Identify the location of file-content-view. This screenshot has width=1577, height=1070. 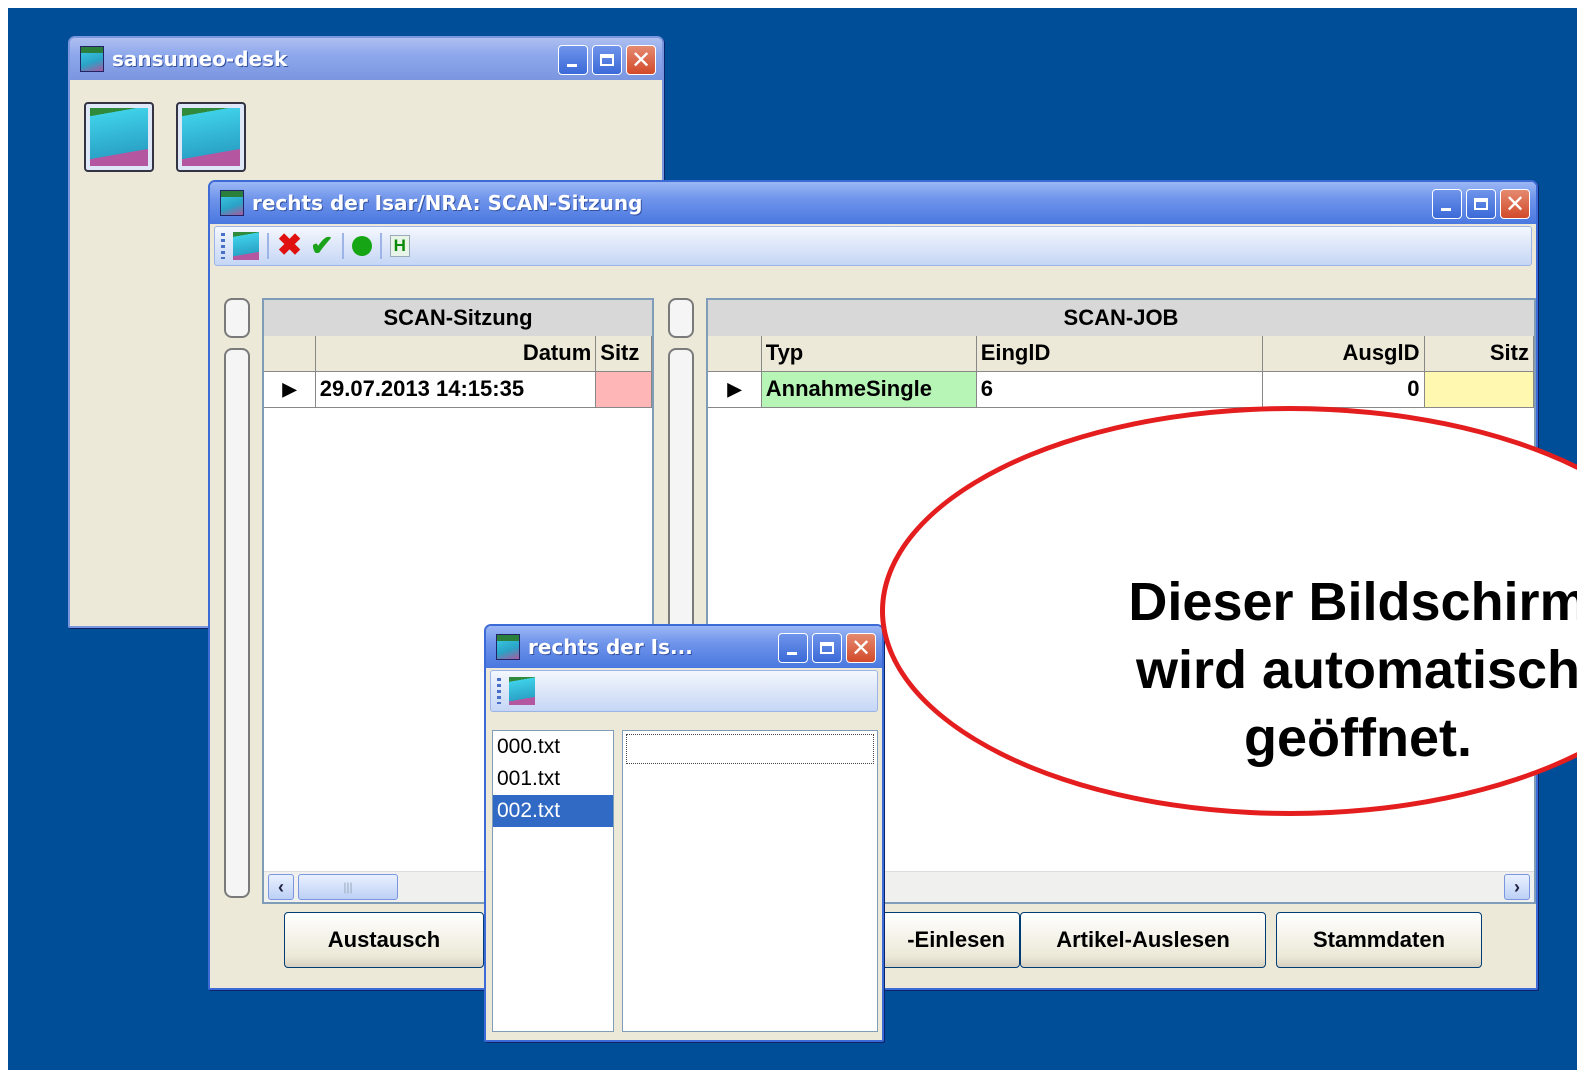
(750, 881).